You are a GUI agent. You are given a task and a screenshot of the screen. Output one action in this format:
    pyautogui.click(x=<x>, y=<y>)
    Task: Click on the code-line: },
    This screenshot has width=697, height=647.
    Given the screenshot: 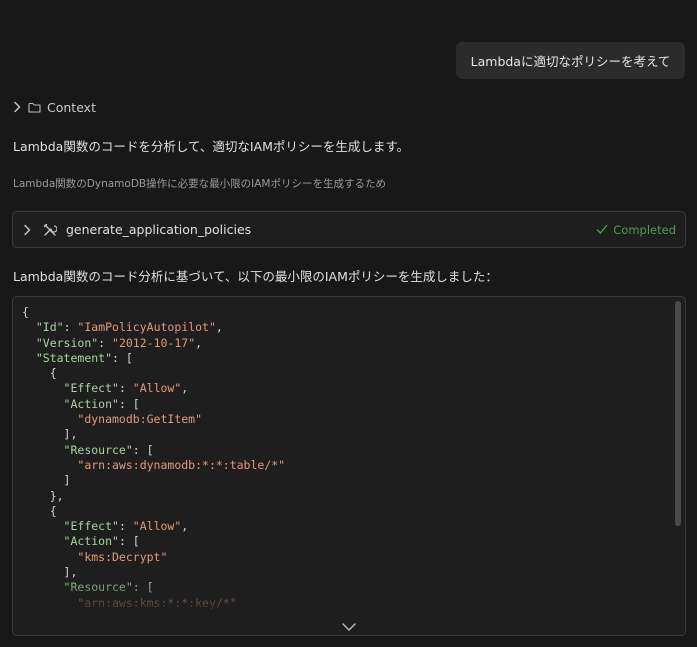 What is the action you would take?
    pyautogui.click(x=153, y=496)
    